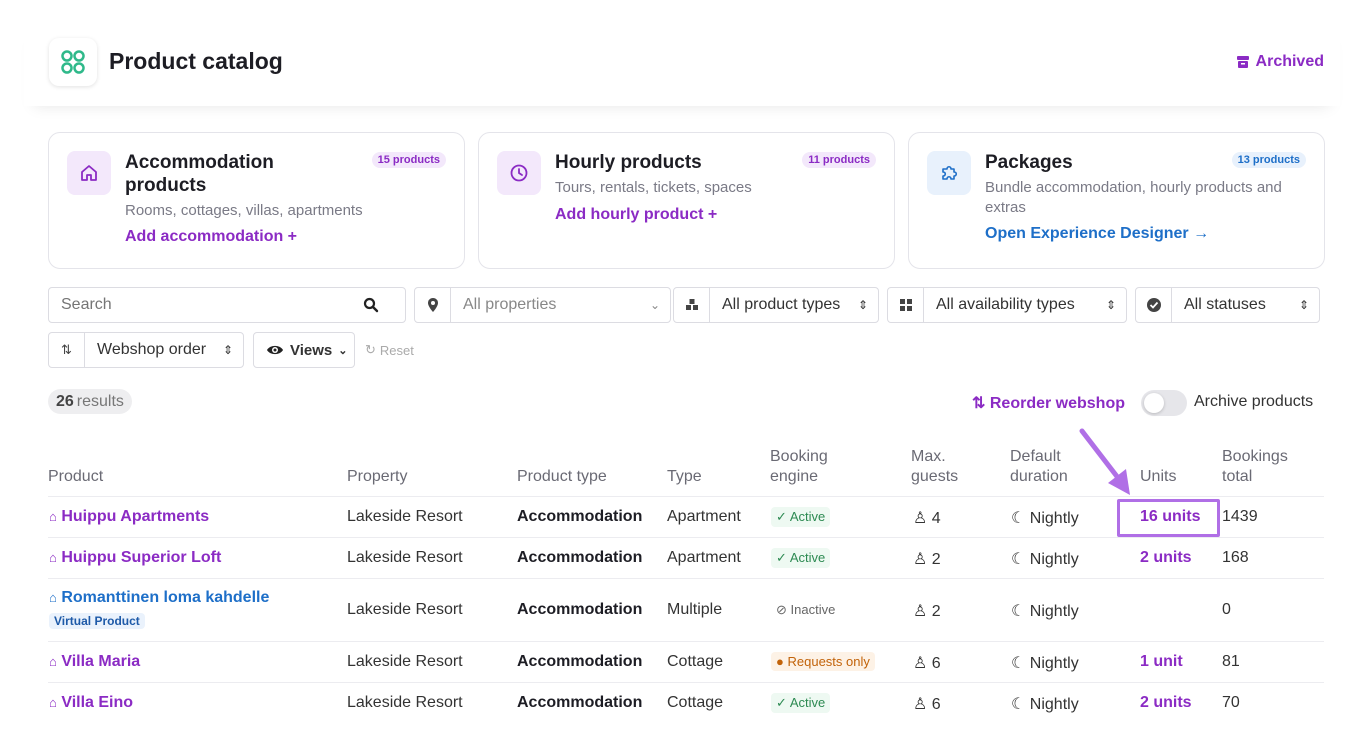 The height and width of the screenshot is (754, 1371). Describe the element at coordinates (135, 558) in the screenshot. I see `product-link: ⌂ Huippu Superior Loft` at that location.